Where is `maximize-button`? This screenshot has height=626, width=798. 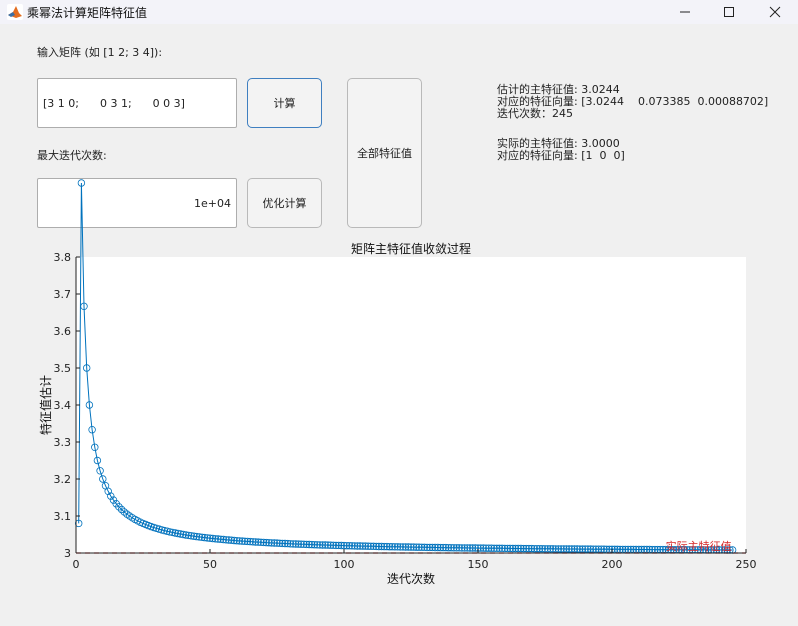
maximize-button is located at coordinates (729, 12).